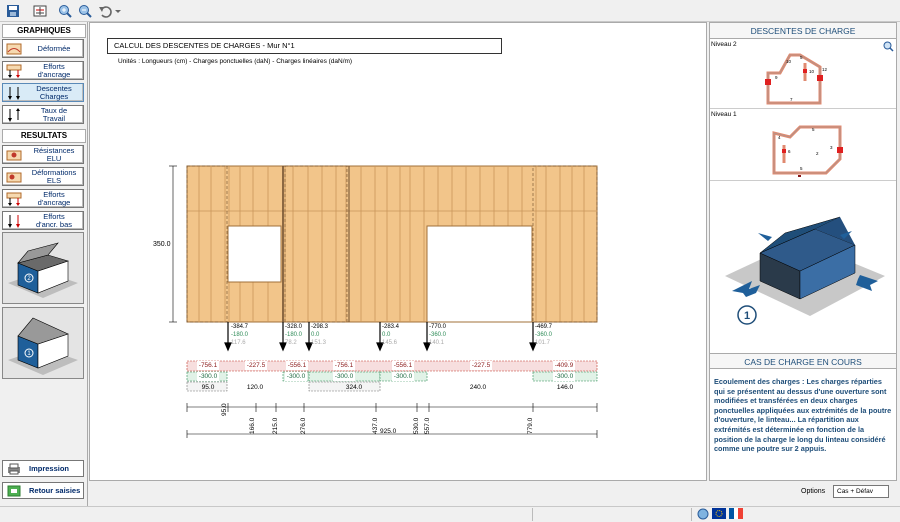 The image size is (900, 522). Describe the element at coordinates (43, 70) in the screenshot. I see `efforts-ancrage-button: Efforts d'ancrage` at that location.